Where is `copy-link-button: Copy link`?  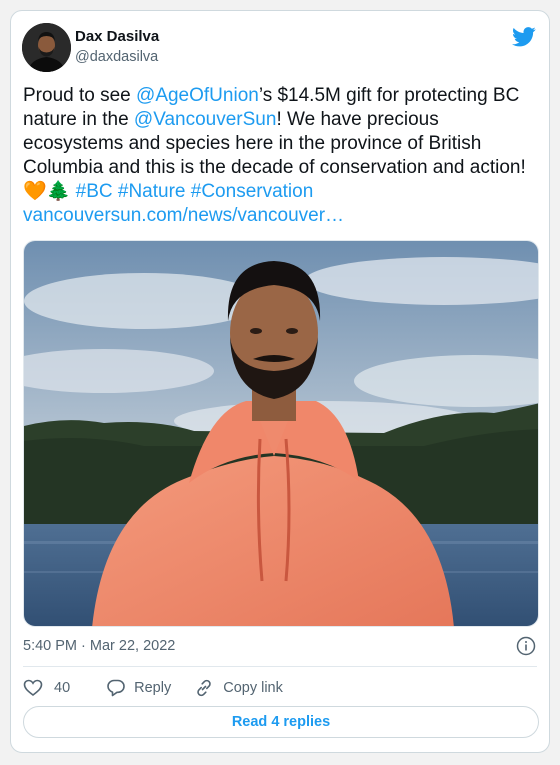 copy-link-button: Copy link is located at coordinates (238, 688).